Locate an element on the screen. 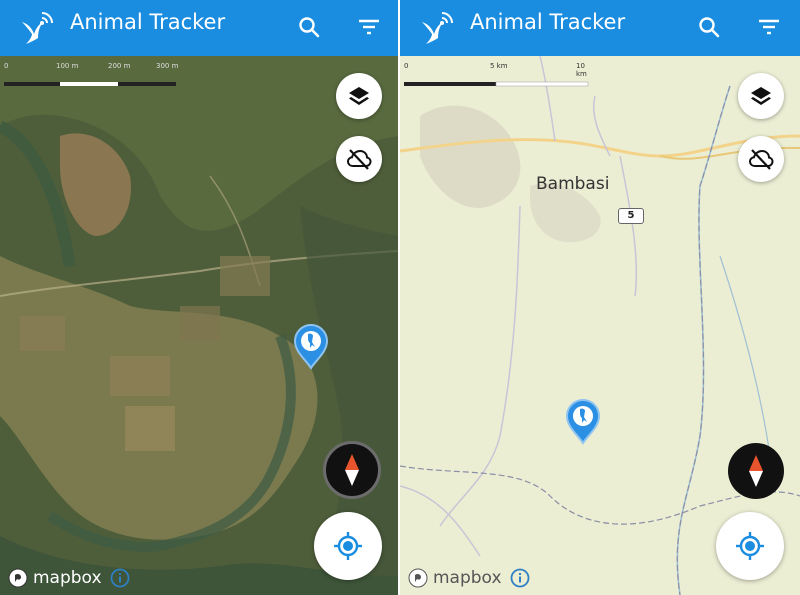 The image size is (800, 595). scale-label: 10 km is located at coordinates (581, 70).